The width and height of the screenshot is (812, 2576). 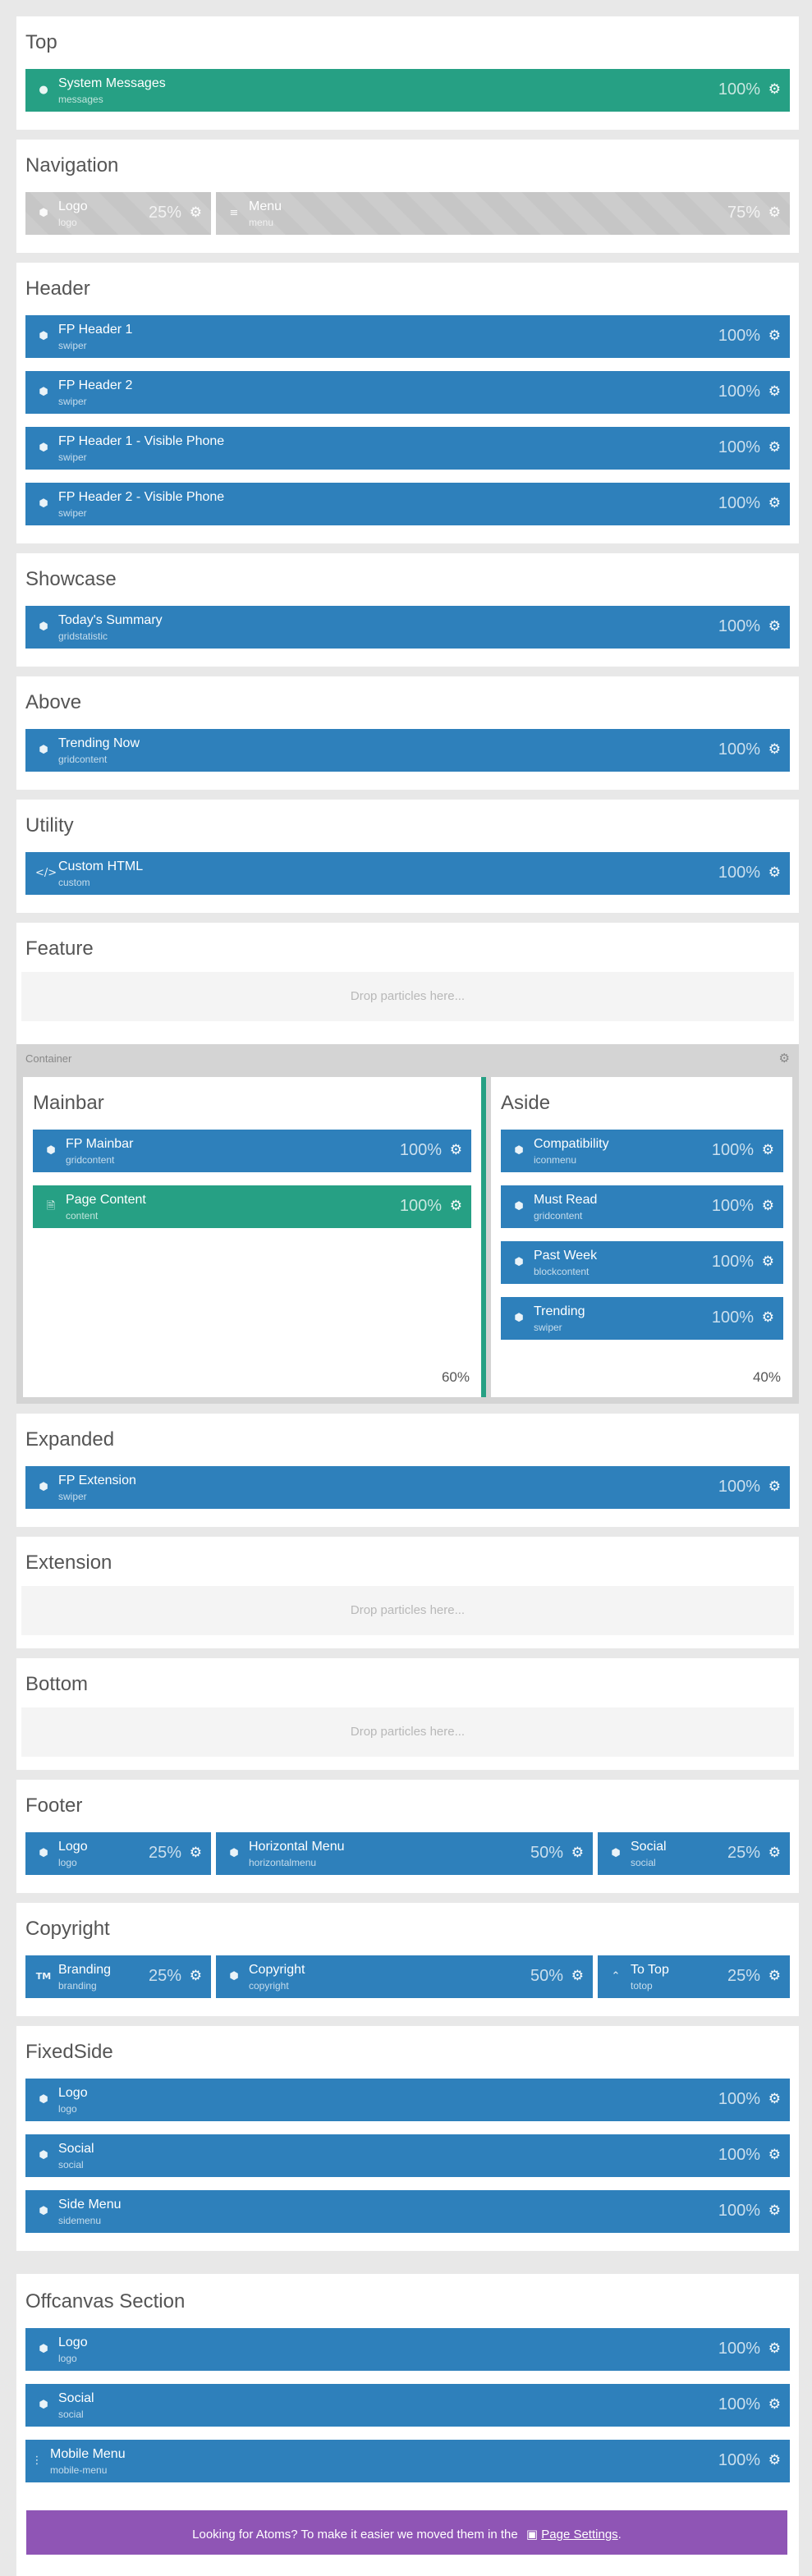 What do you see at coordinates (407, 2155) in the screenshot?
I see `particle-fixedside-social: ⬢ Social social 100% ⚙` at bounding box center [407, 2155].